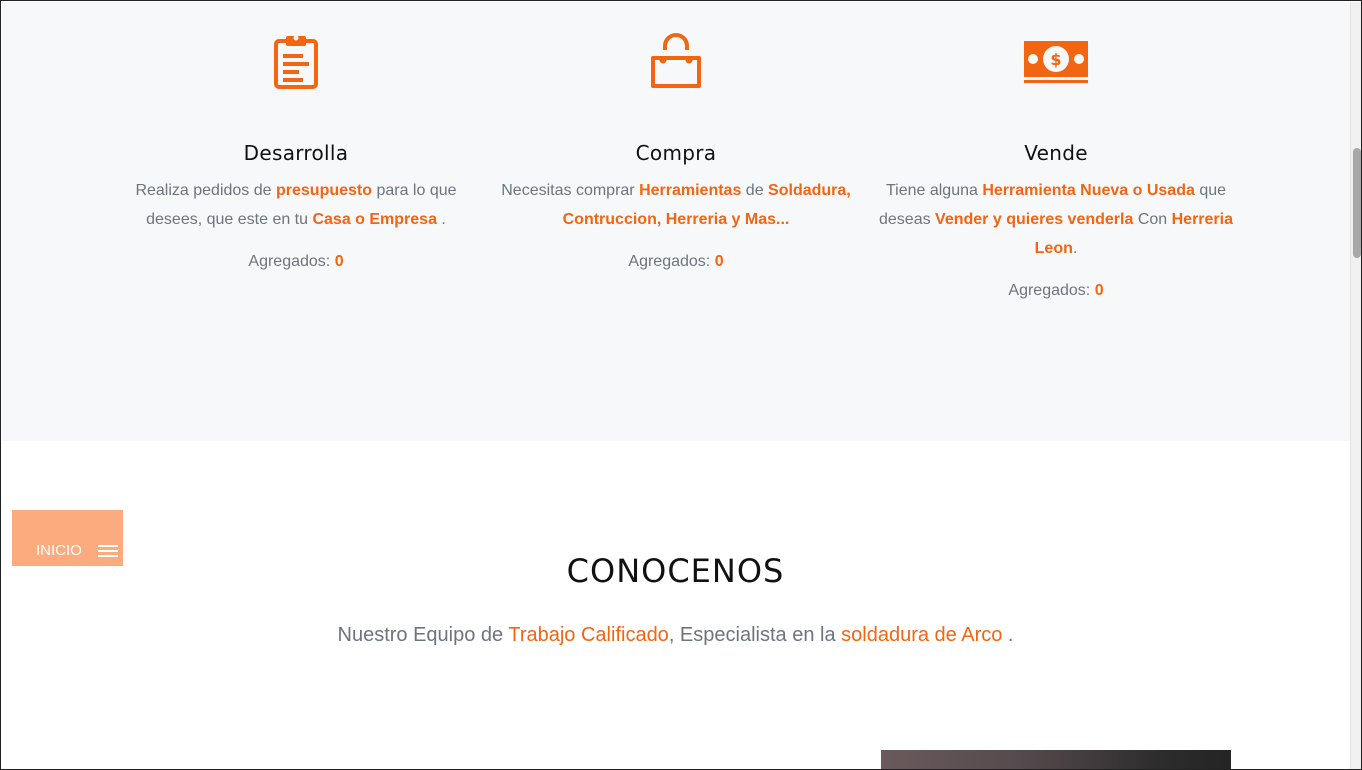 The height and width of the screenshot is (770, 1362). Describe the element at coordinates (755, 635) in the screenshot. I see `text-run: , Especialista en la` at that location.